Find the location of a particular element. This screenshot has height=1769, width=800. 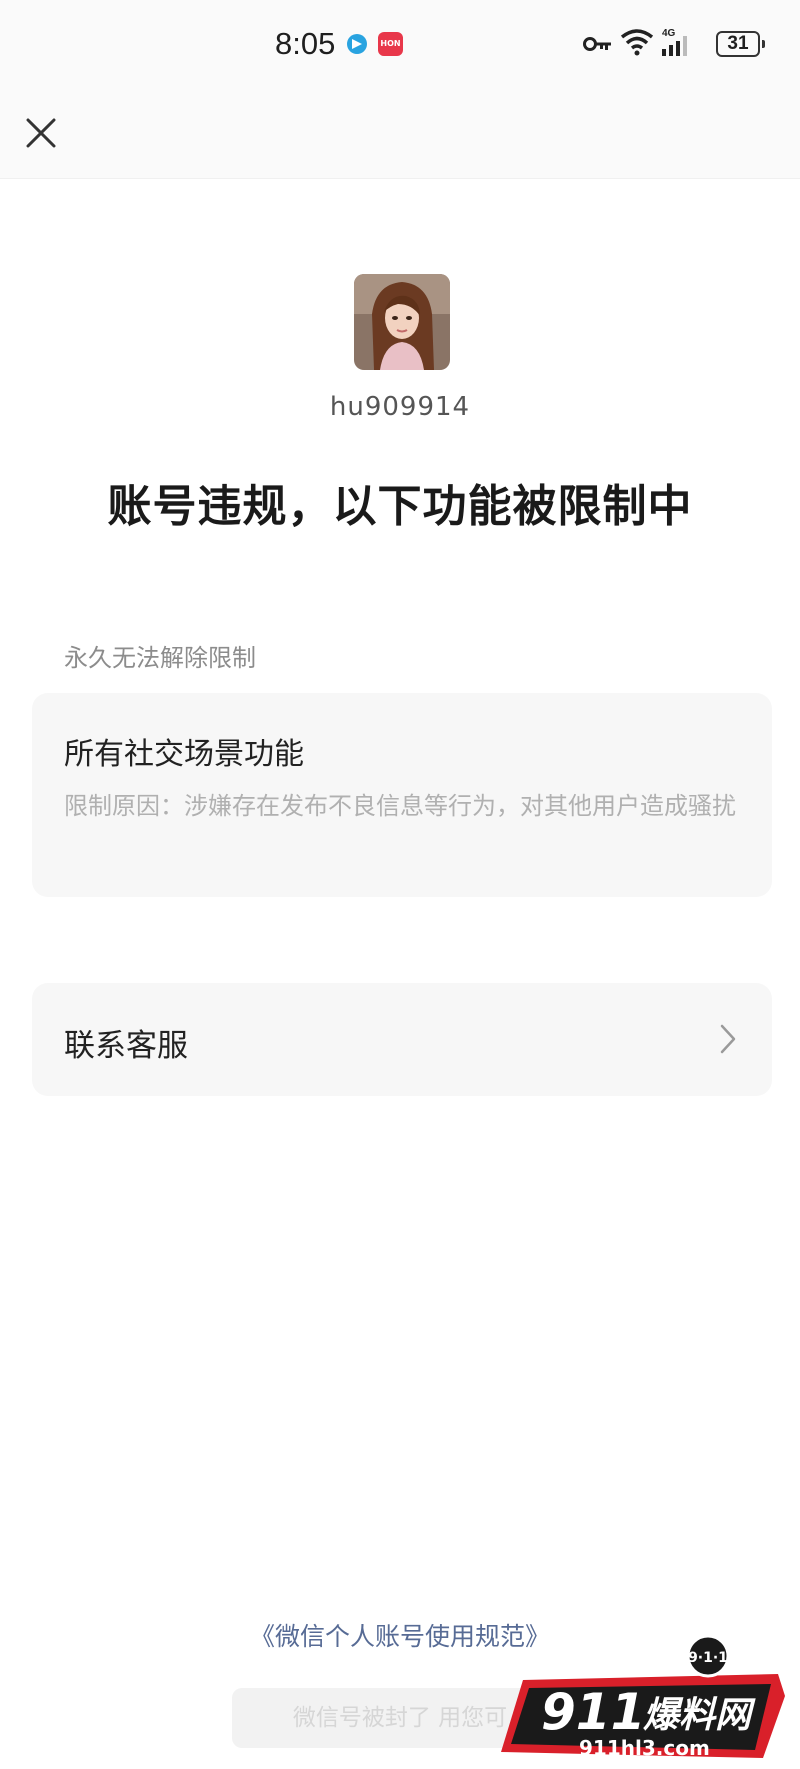

page-title: 账号违规，以下功能被限制中 is located at coordinates (400, 506).